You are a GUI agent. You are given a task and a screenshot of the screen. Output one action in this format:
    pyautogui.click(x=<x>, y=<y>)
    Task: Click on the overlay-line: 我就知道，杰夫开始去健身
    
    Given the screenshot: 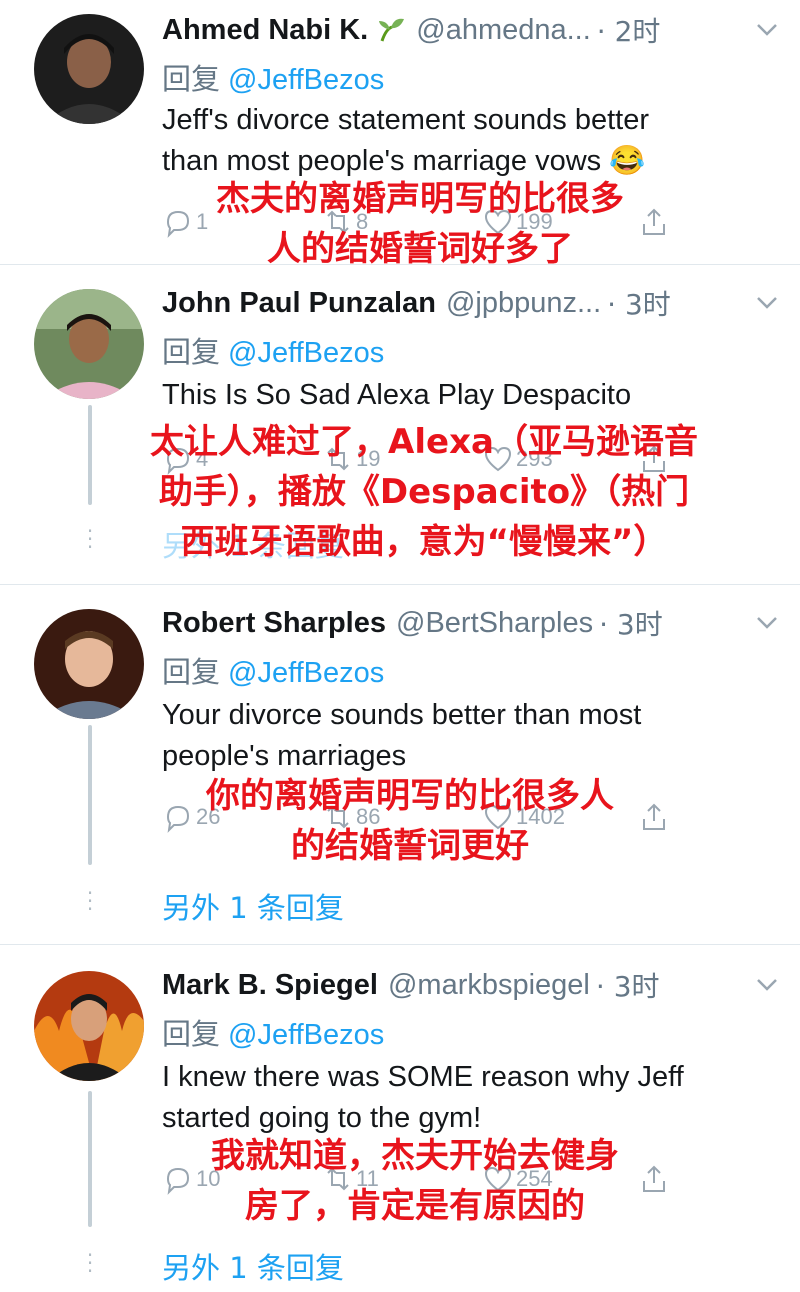 What is the action you would take?
    pyautogui.click(x=415, y=1156)
    